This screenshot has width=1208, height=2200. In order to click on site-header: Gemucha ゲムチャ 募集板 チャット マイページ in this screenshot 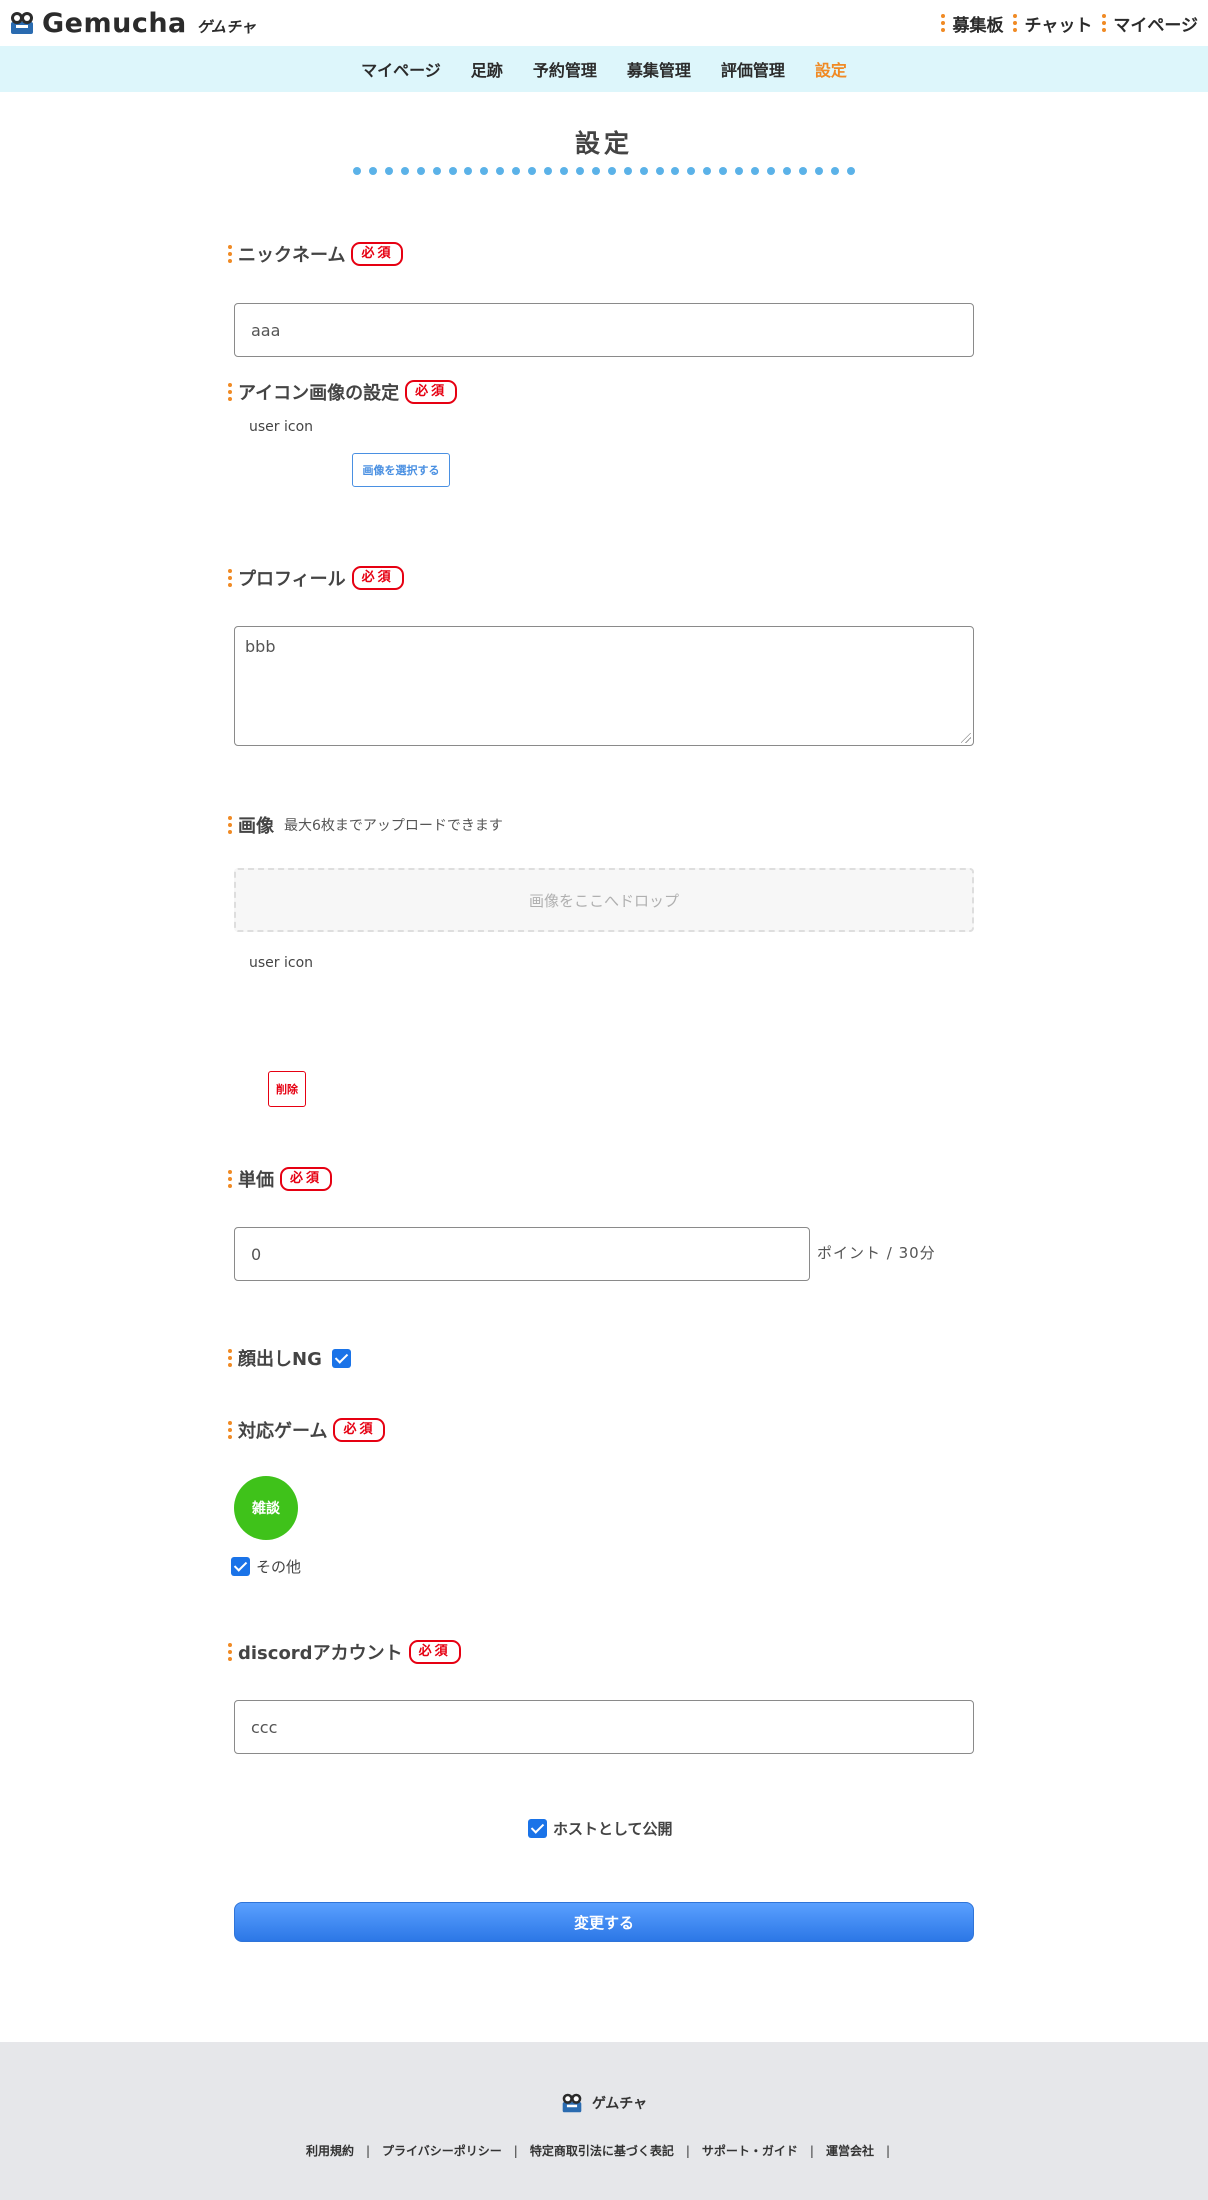, I will do `click(604, 23)`.